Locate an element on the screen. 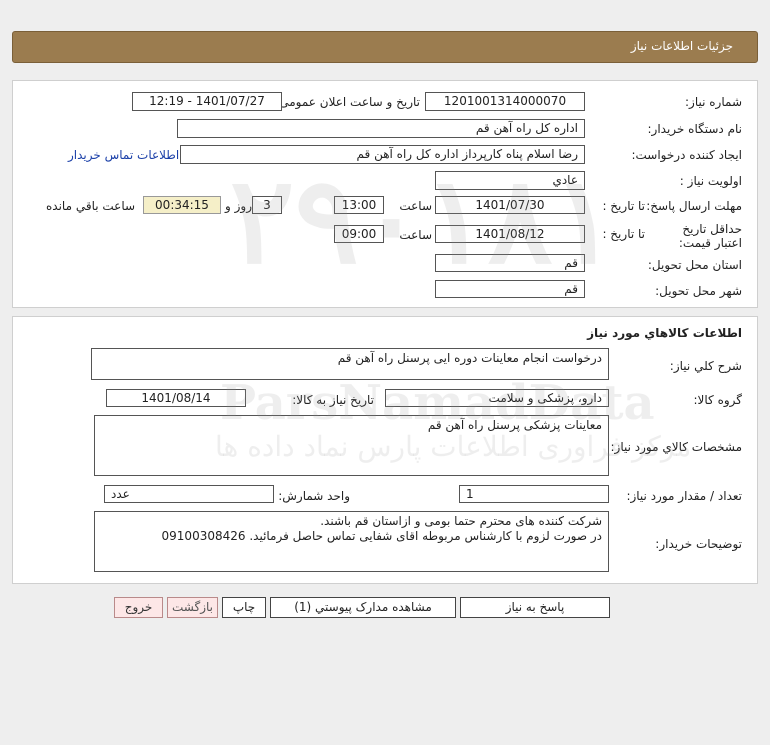 This screenshot has height=745, width=770. buyer-contact-link: اطلاعات تماس خريدار is located at coordinates (123, 155).